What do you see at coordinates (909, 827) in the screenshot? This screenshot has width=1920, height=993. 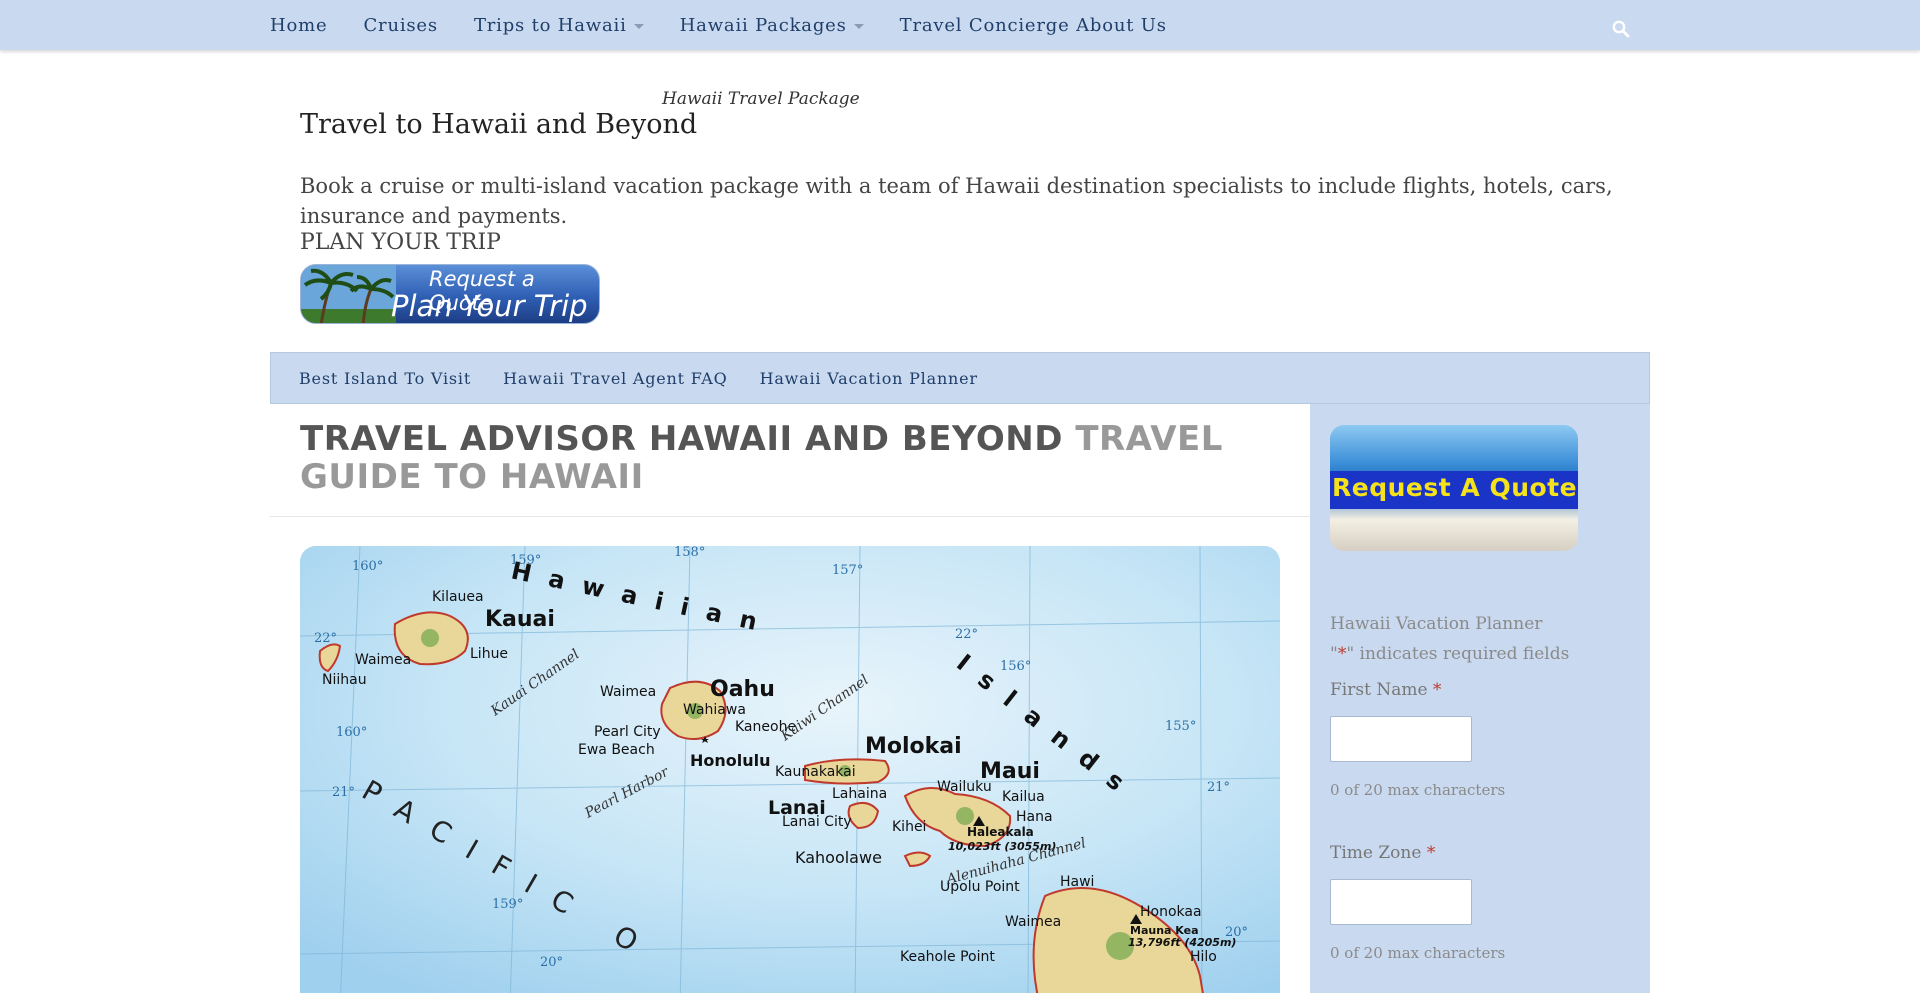 I see `map-place-kihei: Kihei` at bounding box center [909, 827].